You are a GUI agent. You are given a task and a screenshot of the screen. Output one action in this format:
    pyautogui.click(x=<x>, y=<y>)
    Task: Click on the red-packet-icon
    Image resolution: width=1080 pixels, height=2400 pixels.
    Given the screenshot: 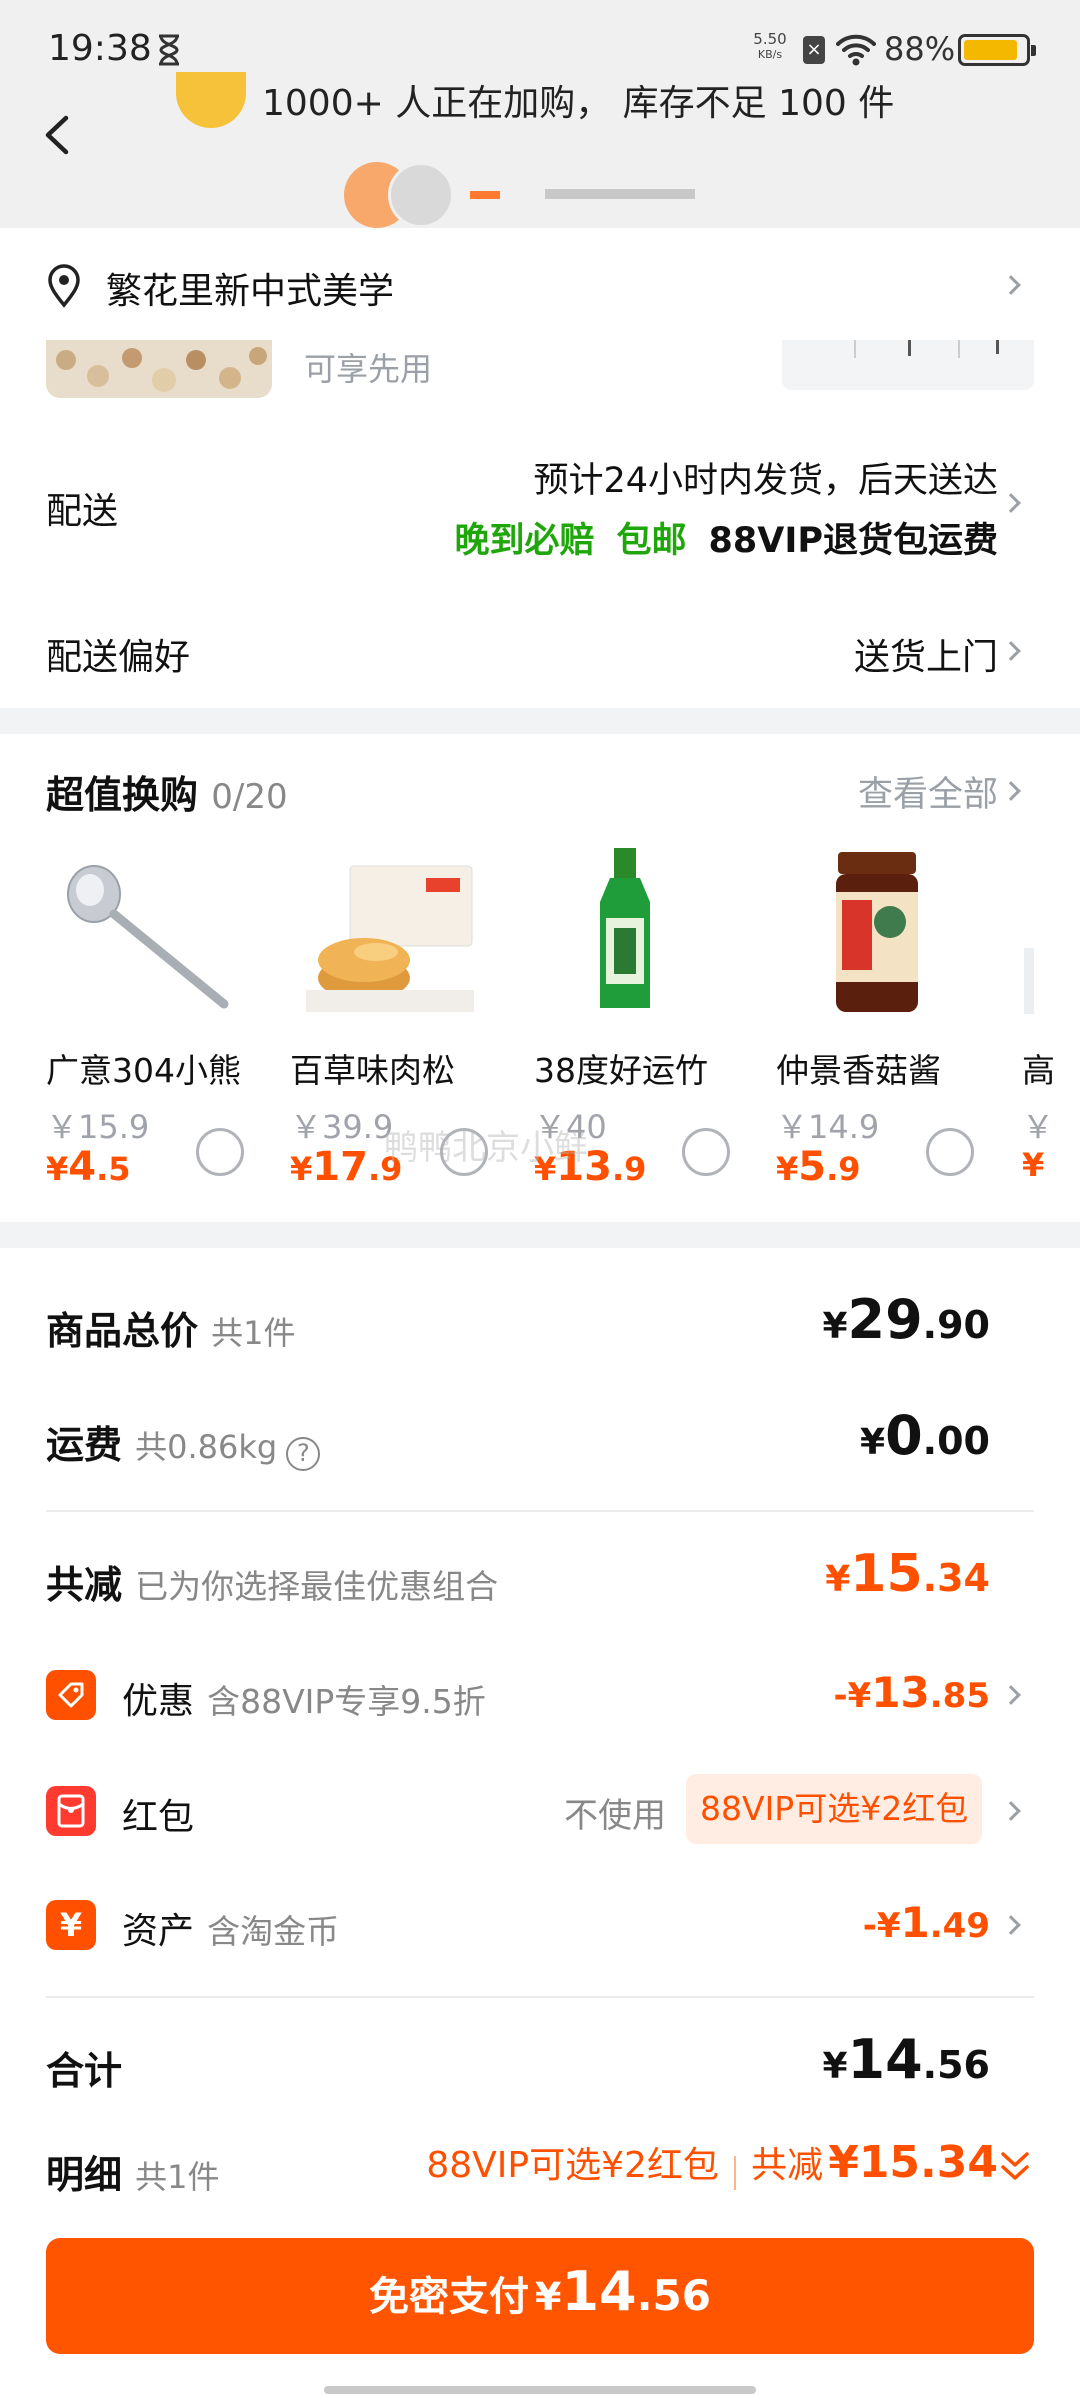 What is the action you would take?
    pyautogui.click(x=71, y=1811)
    